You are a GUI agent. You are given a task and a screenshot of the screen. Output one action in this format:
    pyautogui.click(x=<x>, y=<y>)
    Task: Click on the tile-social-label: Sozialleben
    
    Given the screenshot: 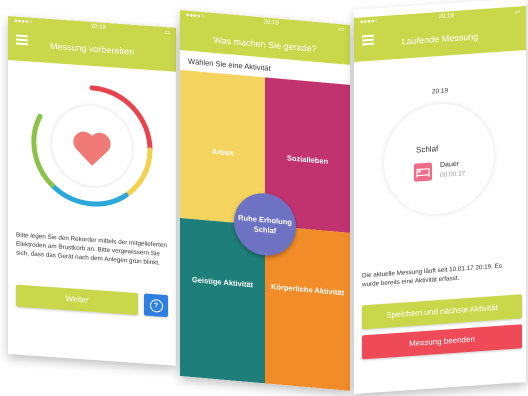 What is the action you would take?
    pyautogui.click(x=307, y=159)
    